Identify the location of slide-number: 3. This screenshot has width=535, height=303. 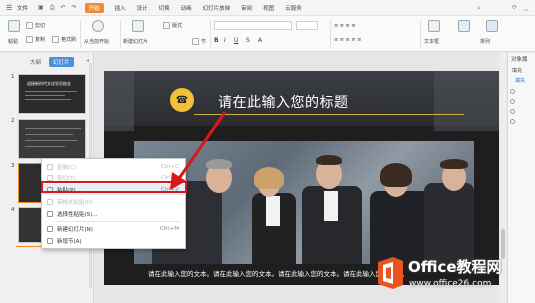
(13, 166).